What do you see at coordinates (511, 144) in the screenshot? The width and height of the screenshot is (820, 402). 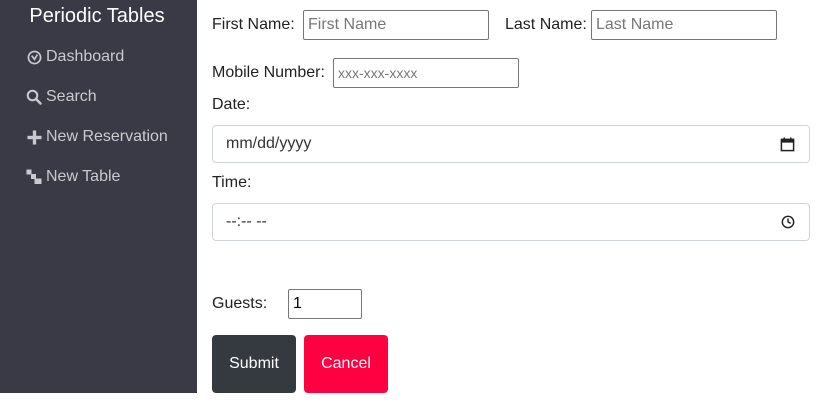 I see `date-input: mm/dd/yyyy` at bounding box center [511, 144].